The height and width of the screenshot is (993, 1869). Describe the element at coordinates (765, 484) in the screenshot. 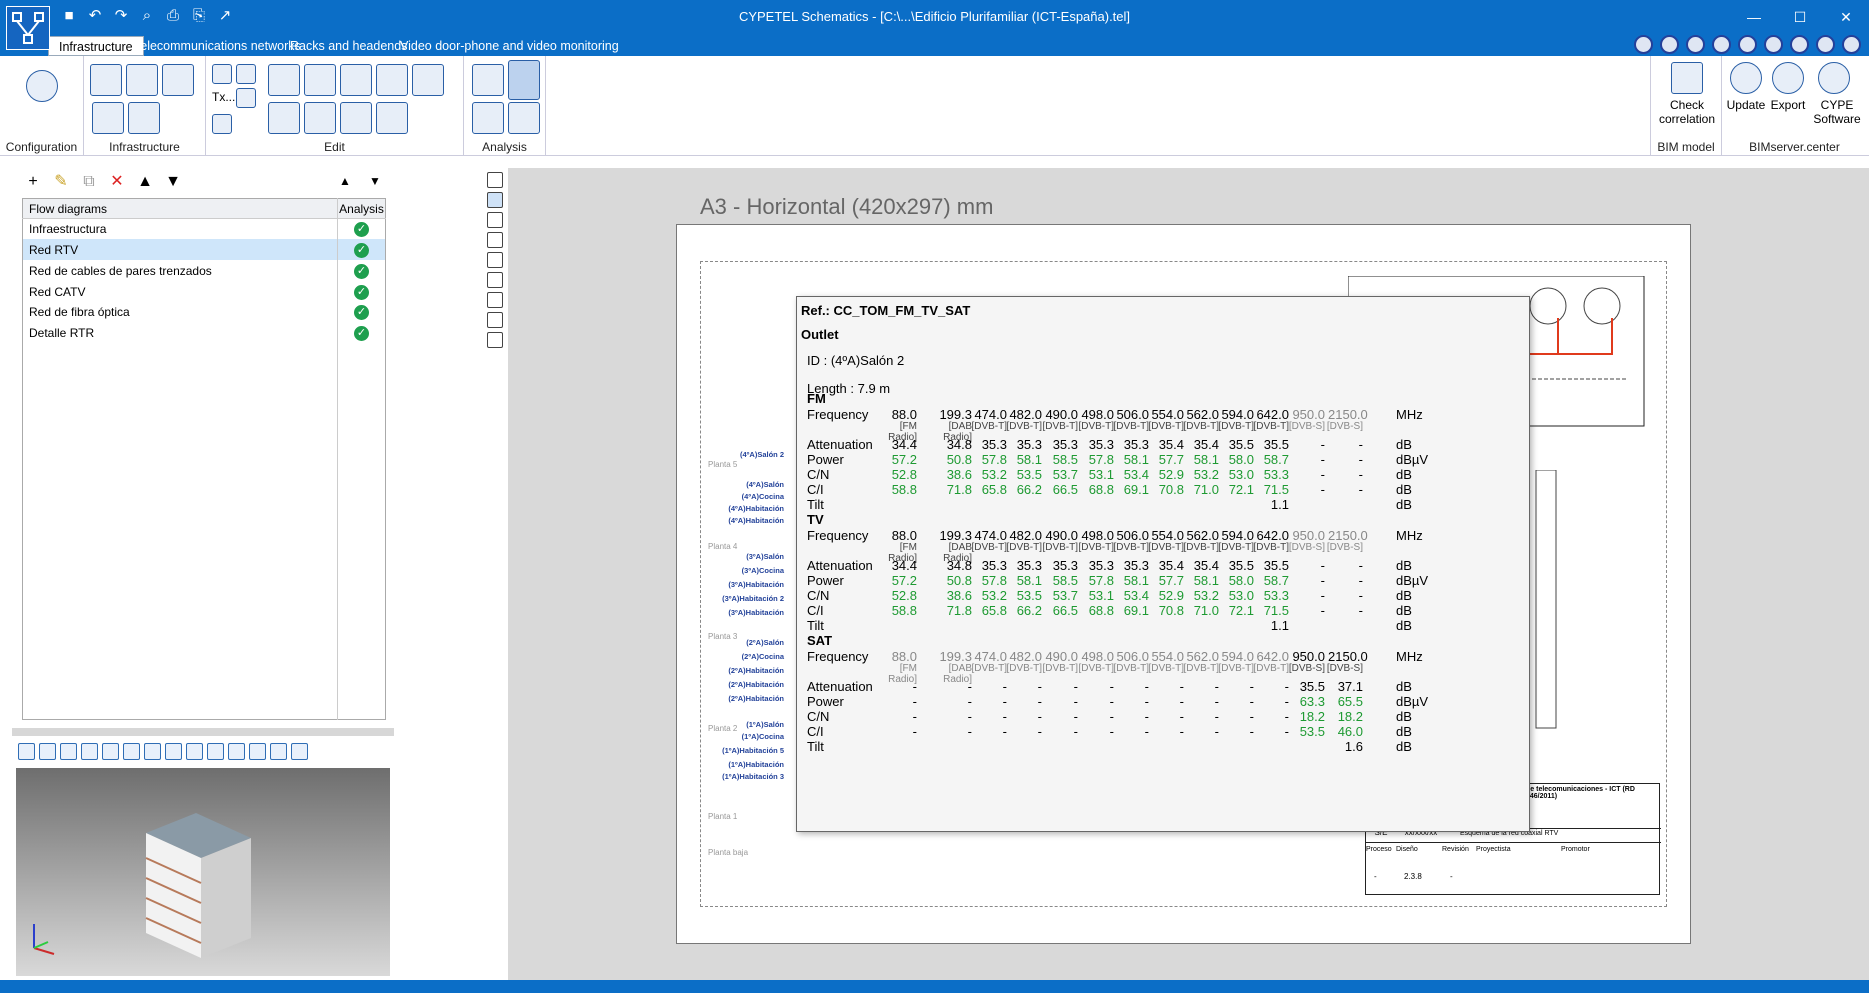

I see `outlet-label: (4ºA)Salón` at that location.